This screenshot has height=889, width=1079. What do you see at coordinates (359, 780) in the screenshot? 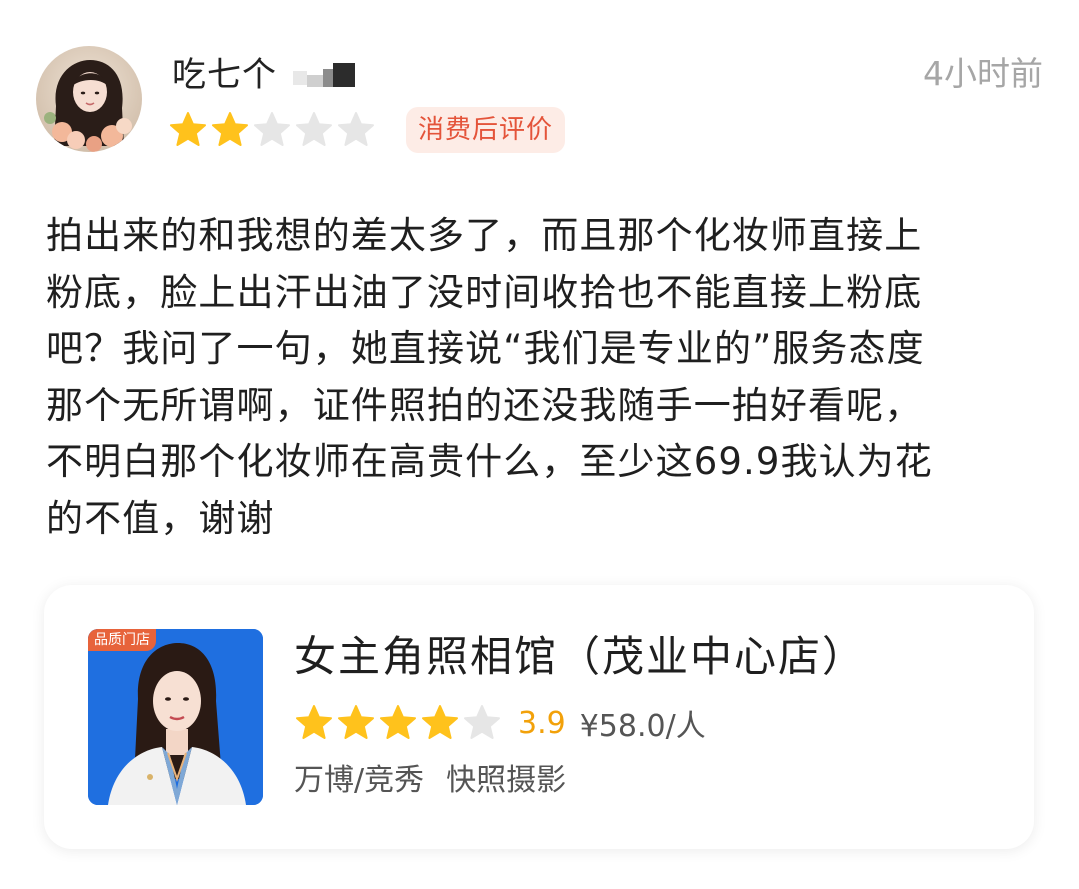
I see `shop-area: 万博/竞秀` at bounding box center [359, 780].